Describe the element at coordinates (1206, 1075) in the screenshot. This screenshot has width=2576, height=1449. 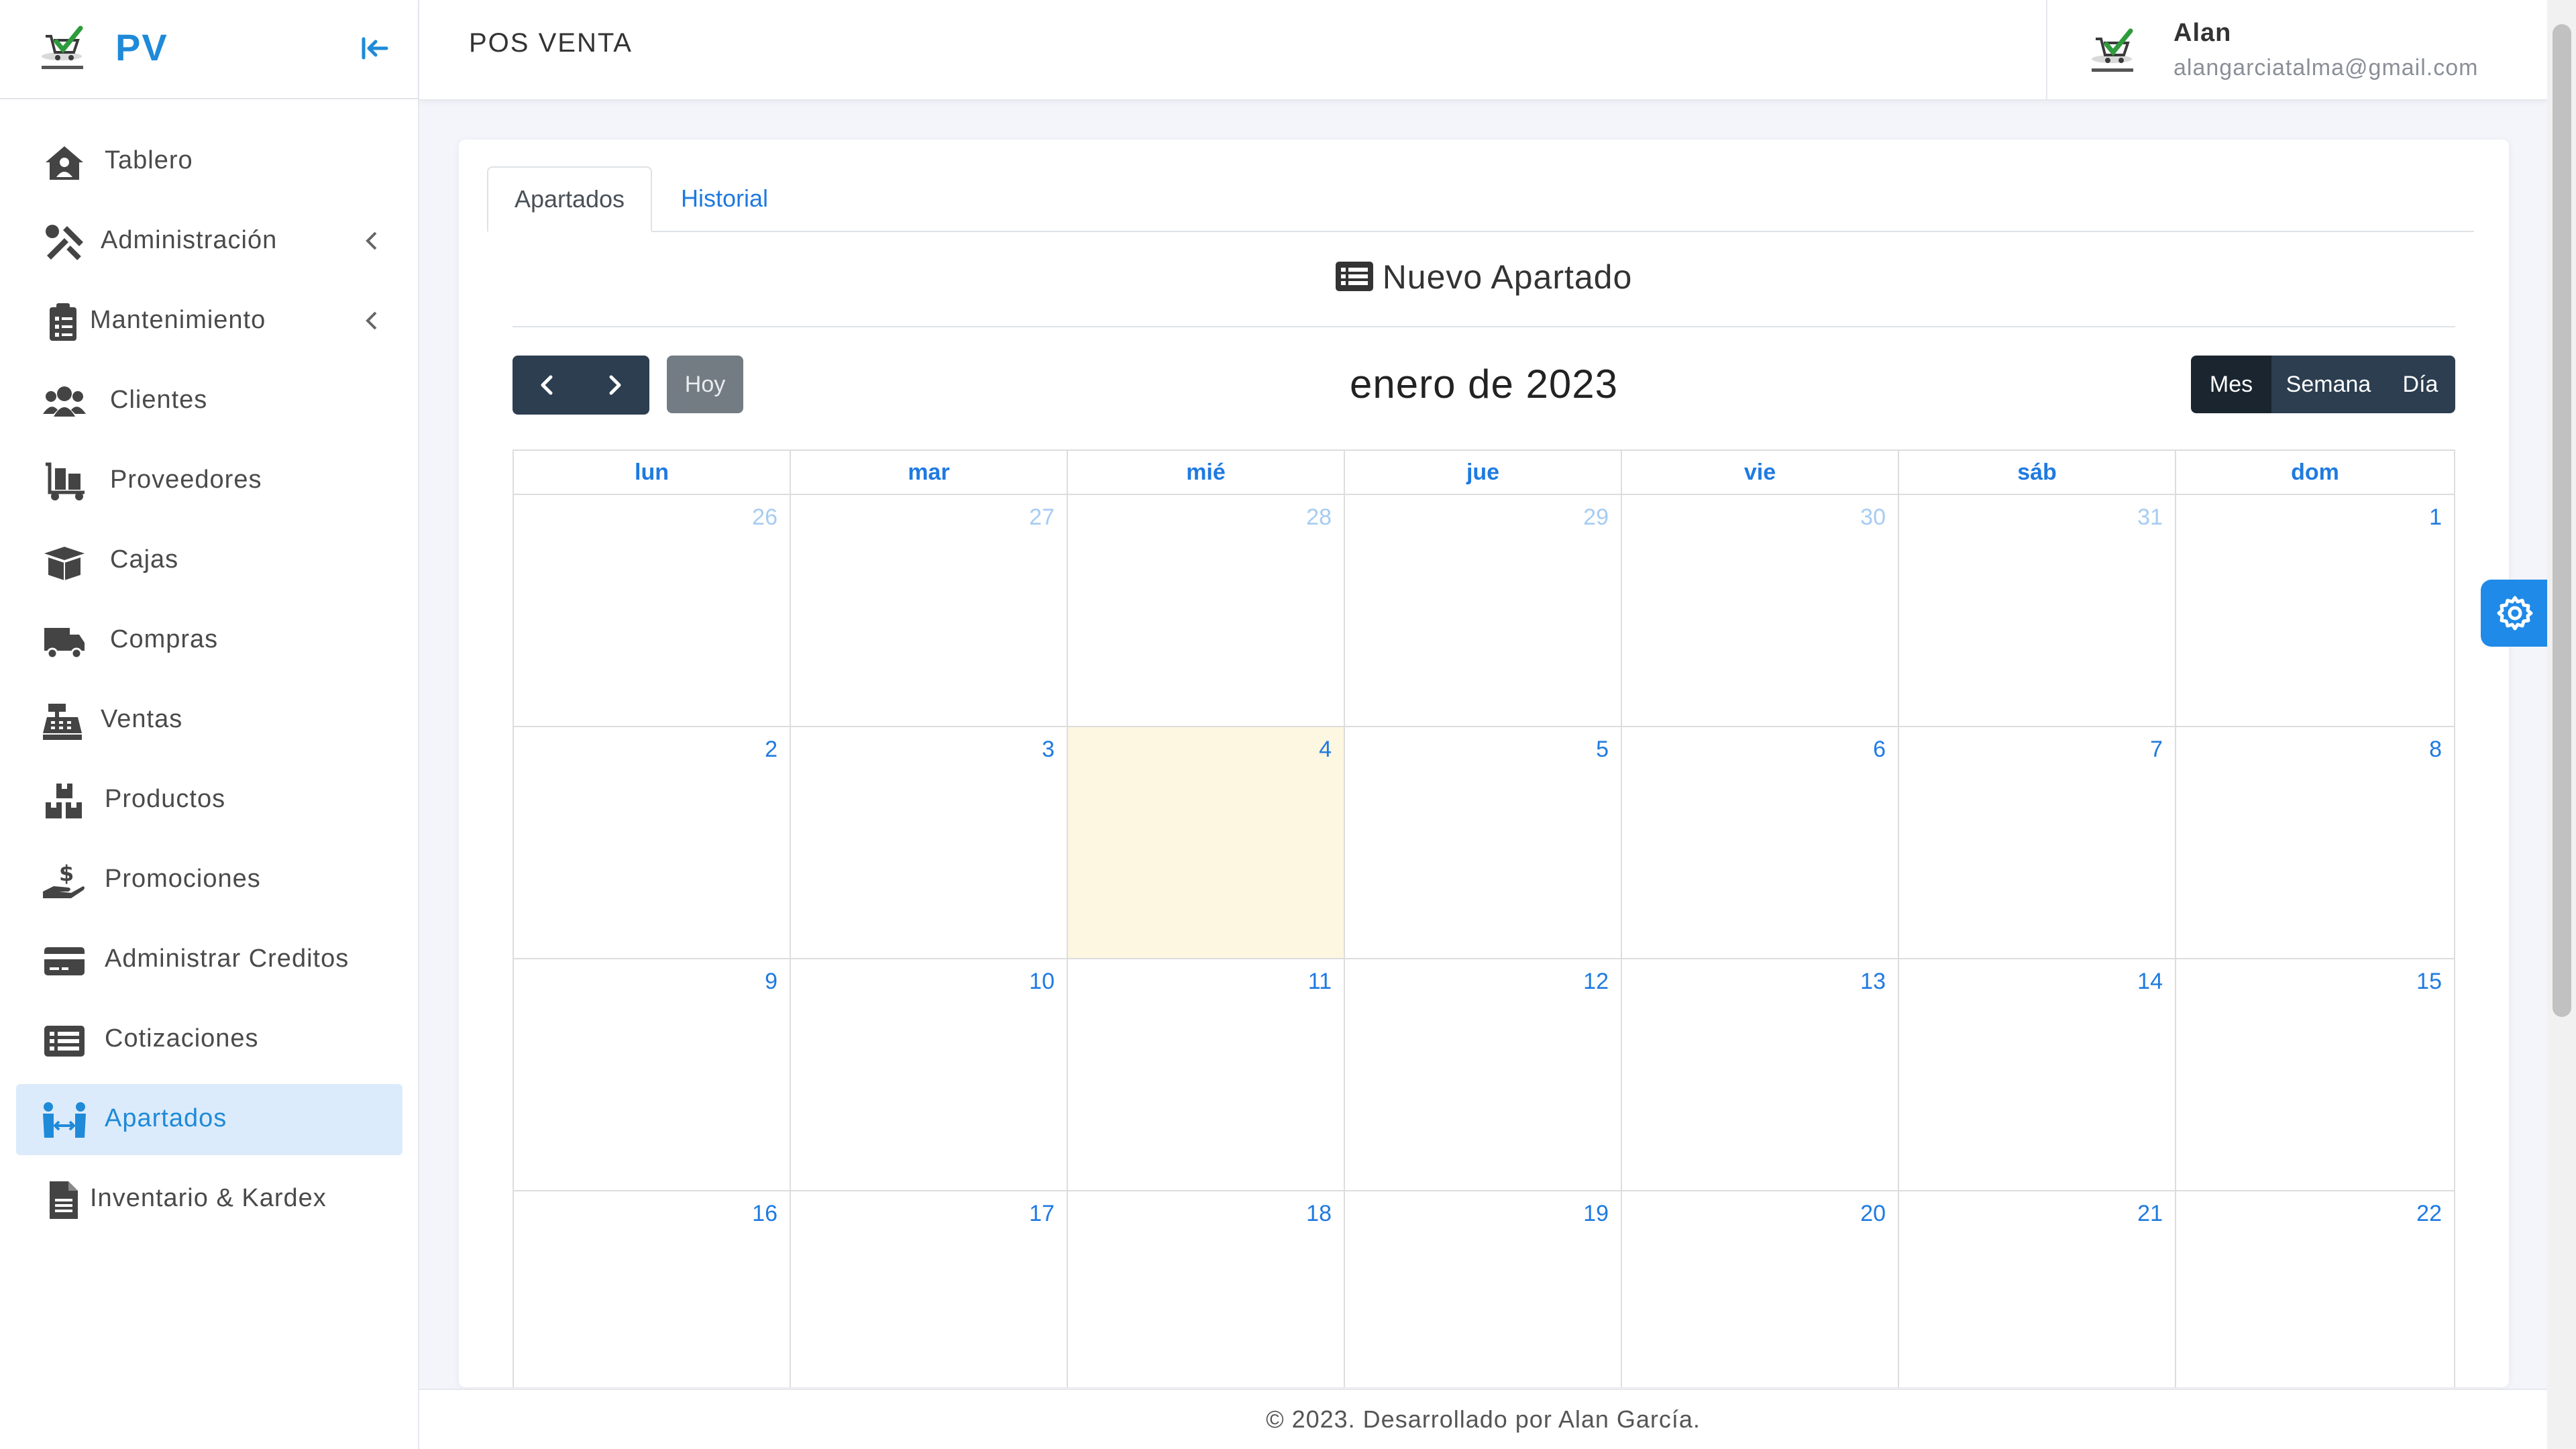
I see `calendar-day: 11` at that location.